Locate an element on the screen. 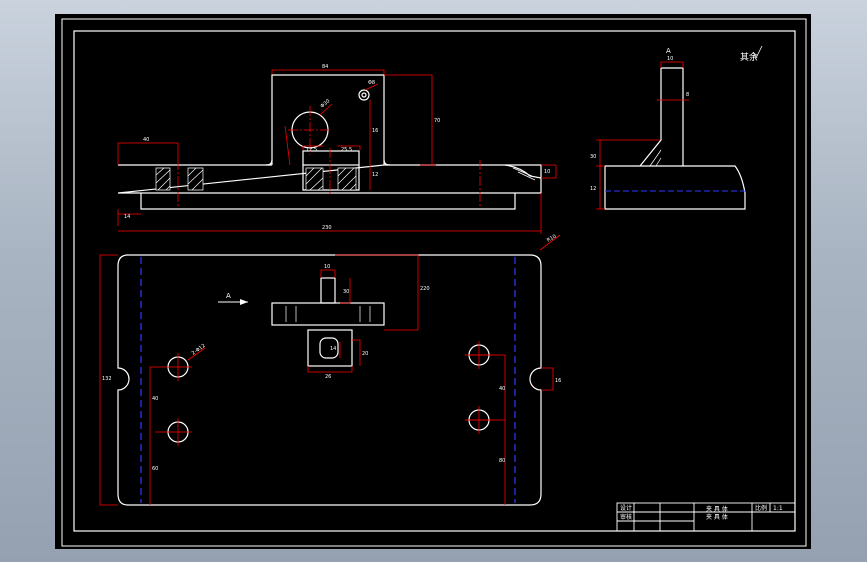 Image resolution: width=867 pixels, height=562 pixels. dim-ear-w: 16 is located at coordinates (558, 381).